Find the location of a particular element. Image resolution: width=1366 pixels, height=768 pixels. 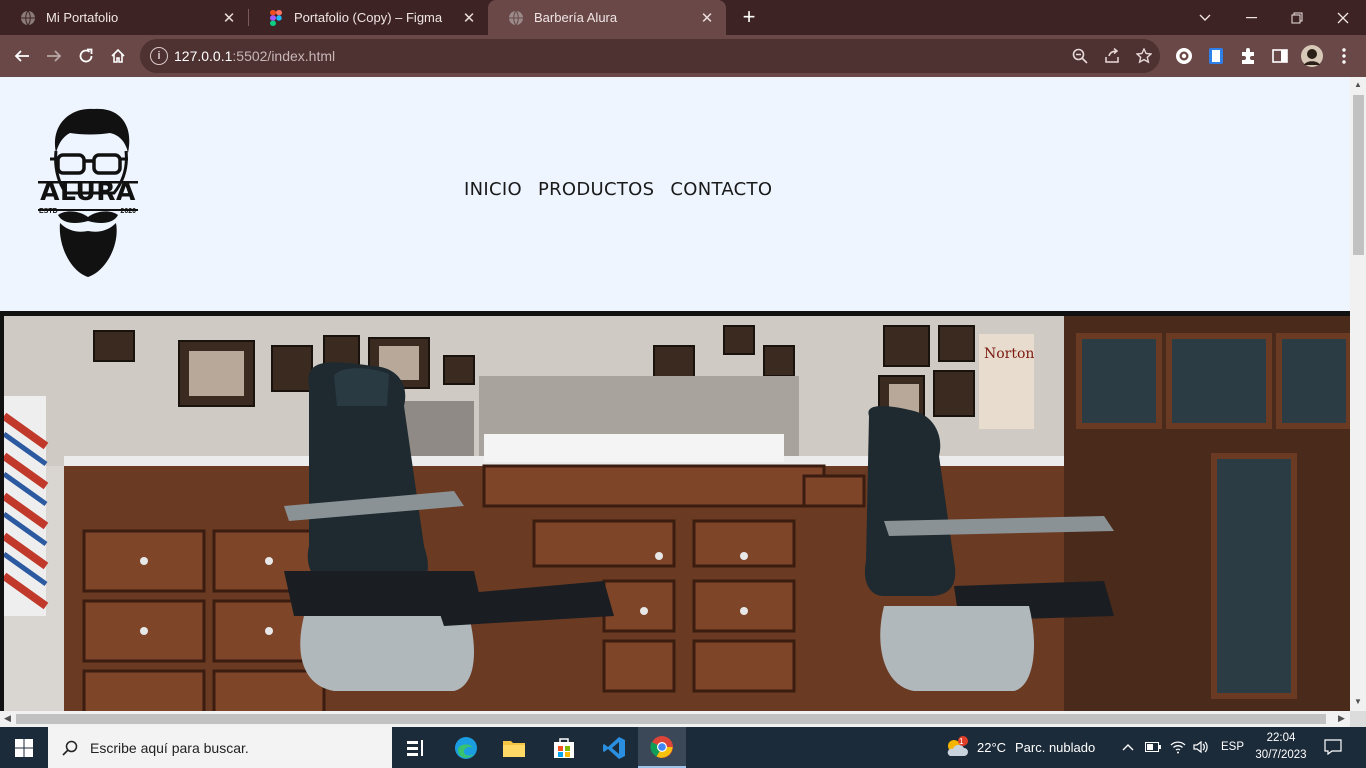

url-text: 127.0.0.1:5502/index.html is located at coordinates (254, 56).